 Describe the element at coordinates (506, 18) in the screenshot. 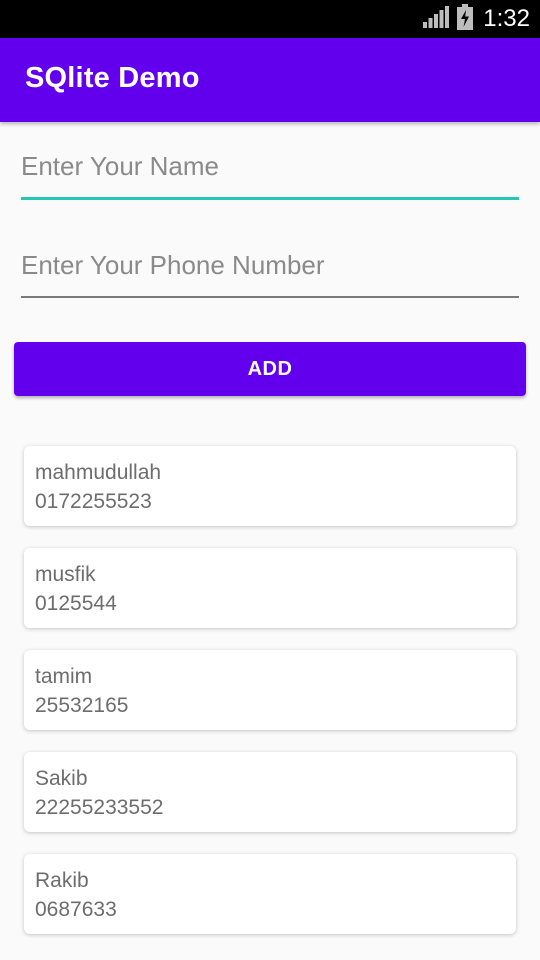

I see `status-time: 1:32` at that location.